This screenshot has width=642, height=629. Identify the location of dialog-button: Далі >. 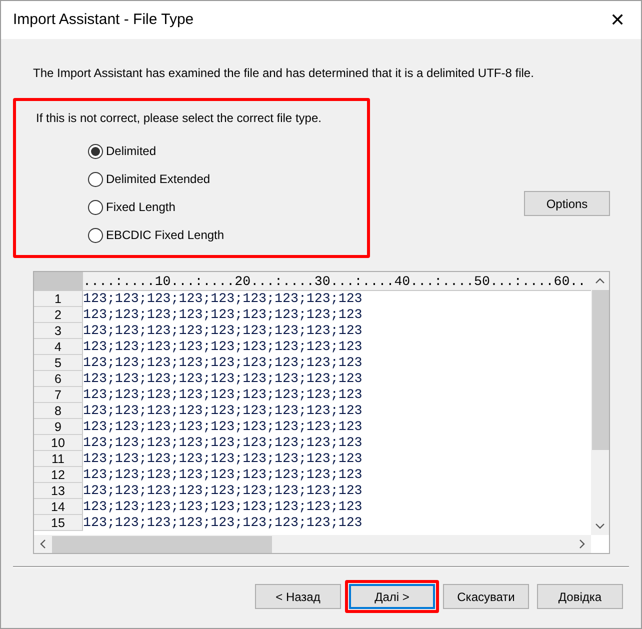
(392, 596).